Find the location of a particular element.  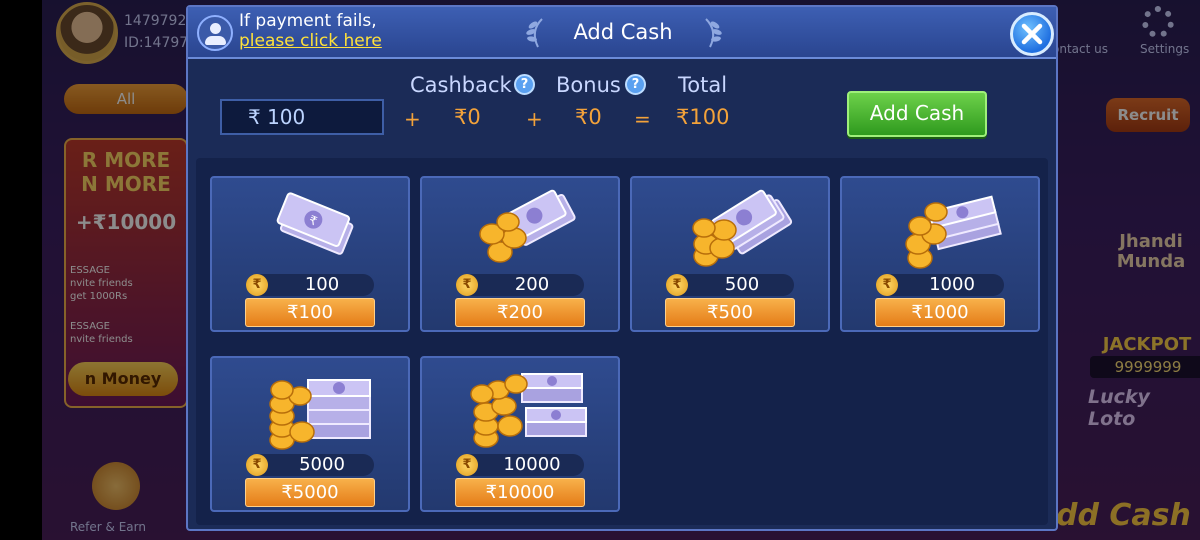

earn-money-button: n Money is located at coordinates (123, 379).